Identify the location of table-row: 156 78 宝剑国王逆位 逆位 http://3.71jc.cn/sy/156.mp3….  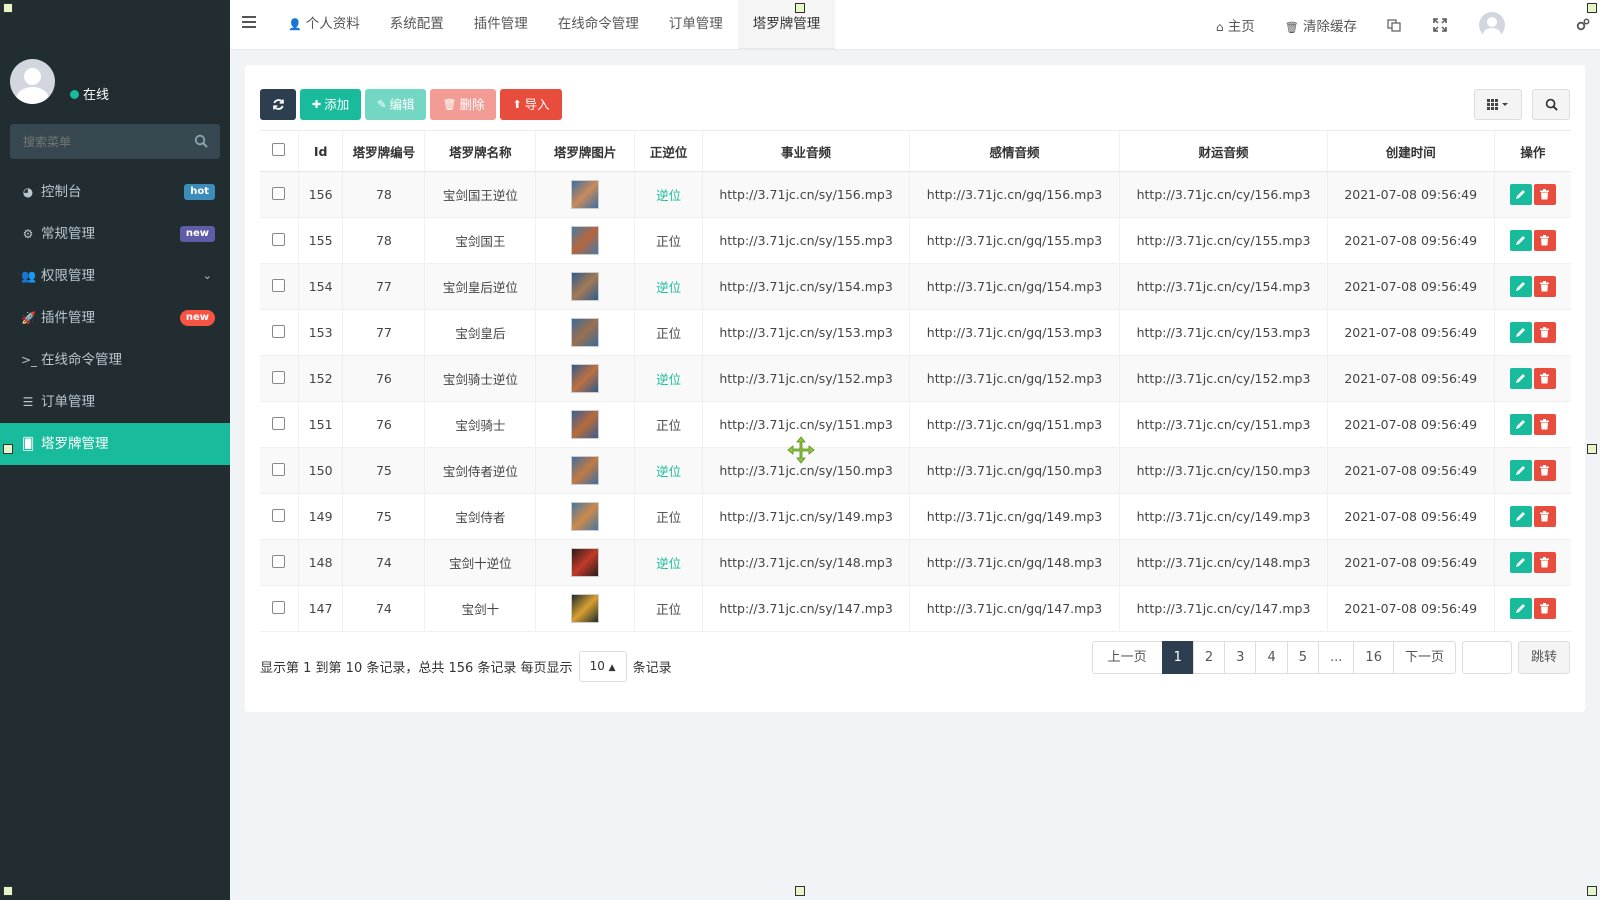
(915, 194).